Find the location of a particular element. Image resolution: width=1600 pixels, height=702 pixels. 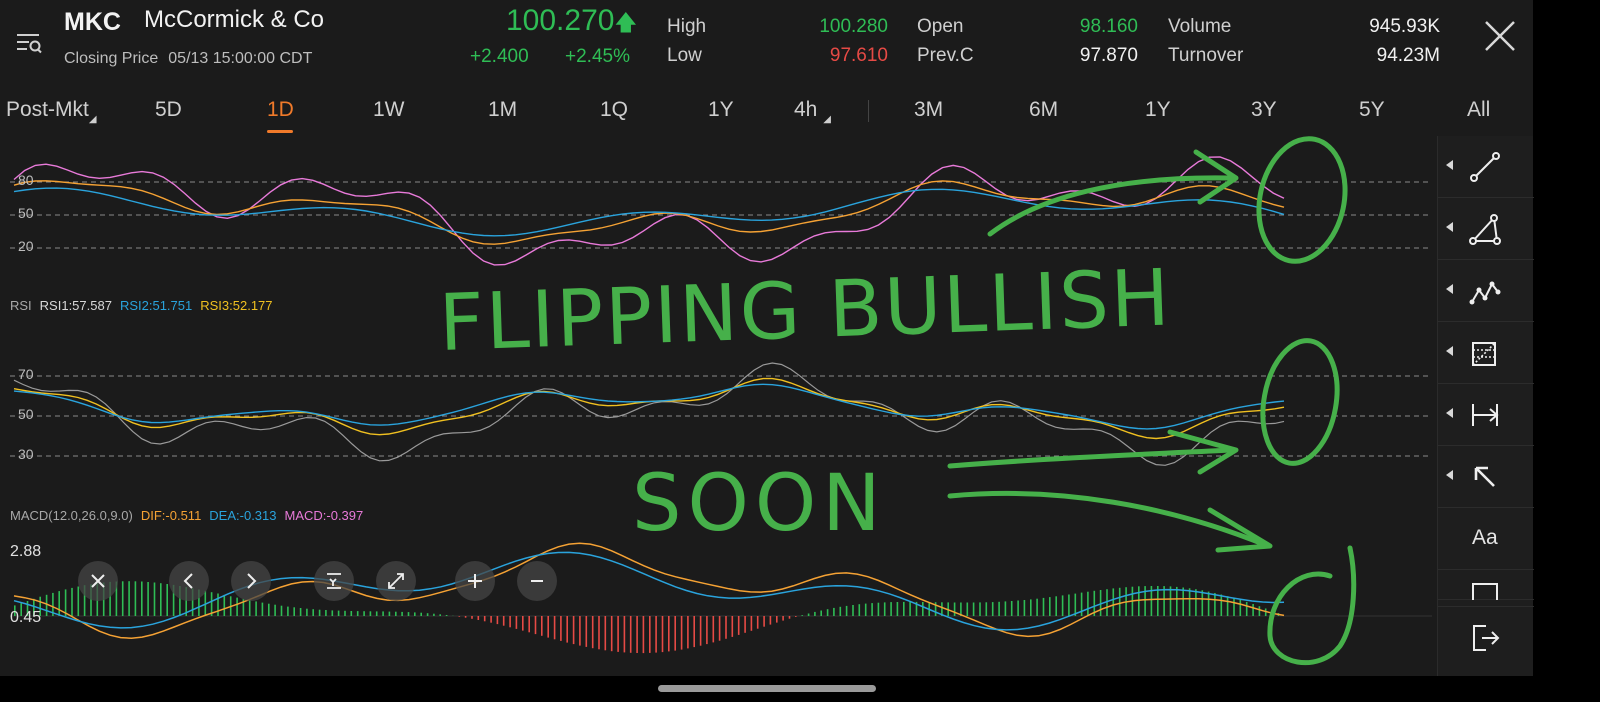

expand-icon is located at coordinates (396, 581).